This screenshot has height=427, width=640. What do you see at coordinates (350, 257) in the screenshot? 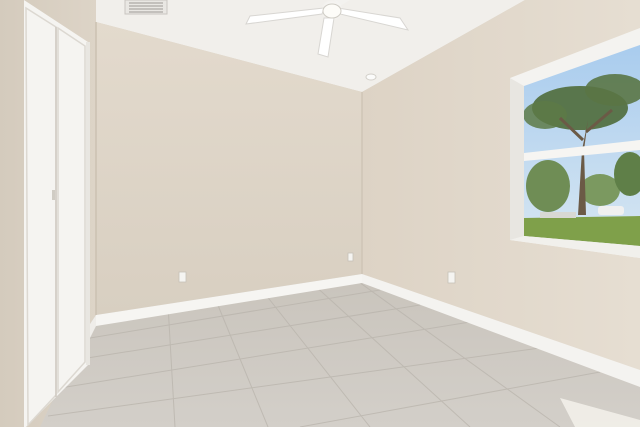
I see `outlet-corner` at bounding box center [350, 257].